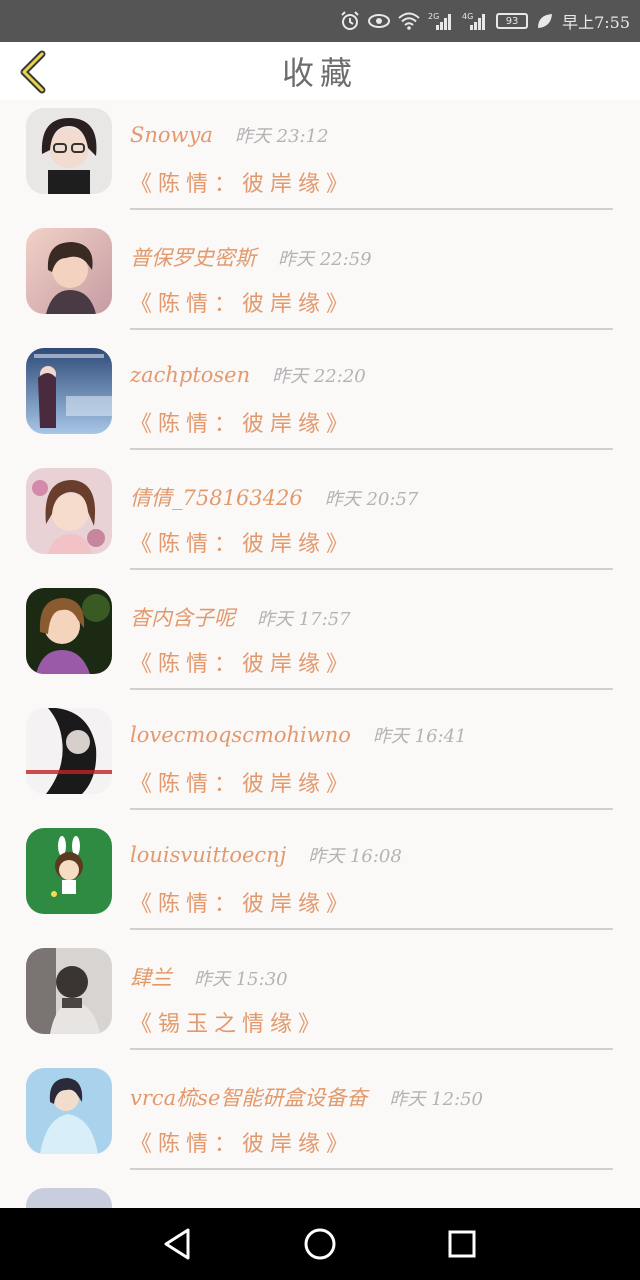 Image resolution: width=640 pixels, height=1280 pixels. I want to click on user-name: lovecmoqscmohiwno, so click(240, 735).